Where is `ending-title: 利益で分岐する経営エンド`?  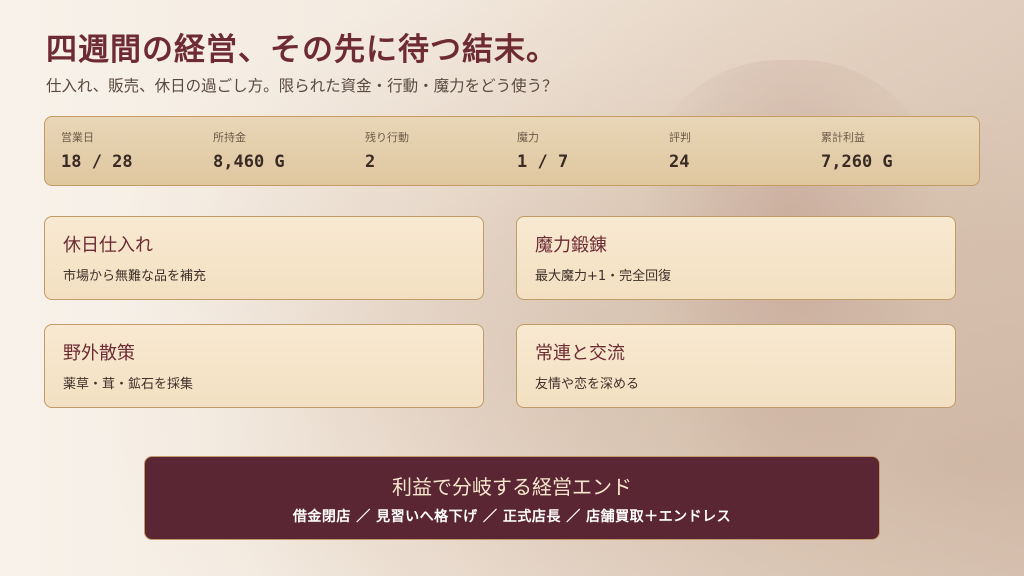 ending-title: 利益で分岐する経営エンド is located at coordinates (512, 487).